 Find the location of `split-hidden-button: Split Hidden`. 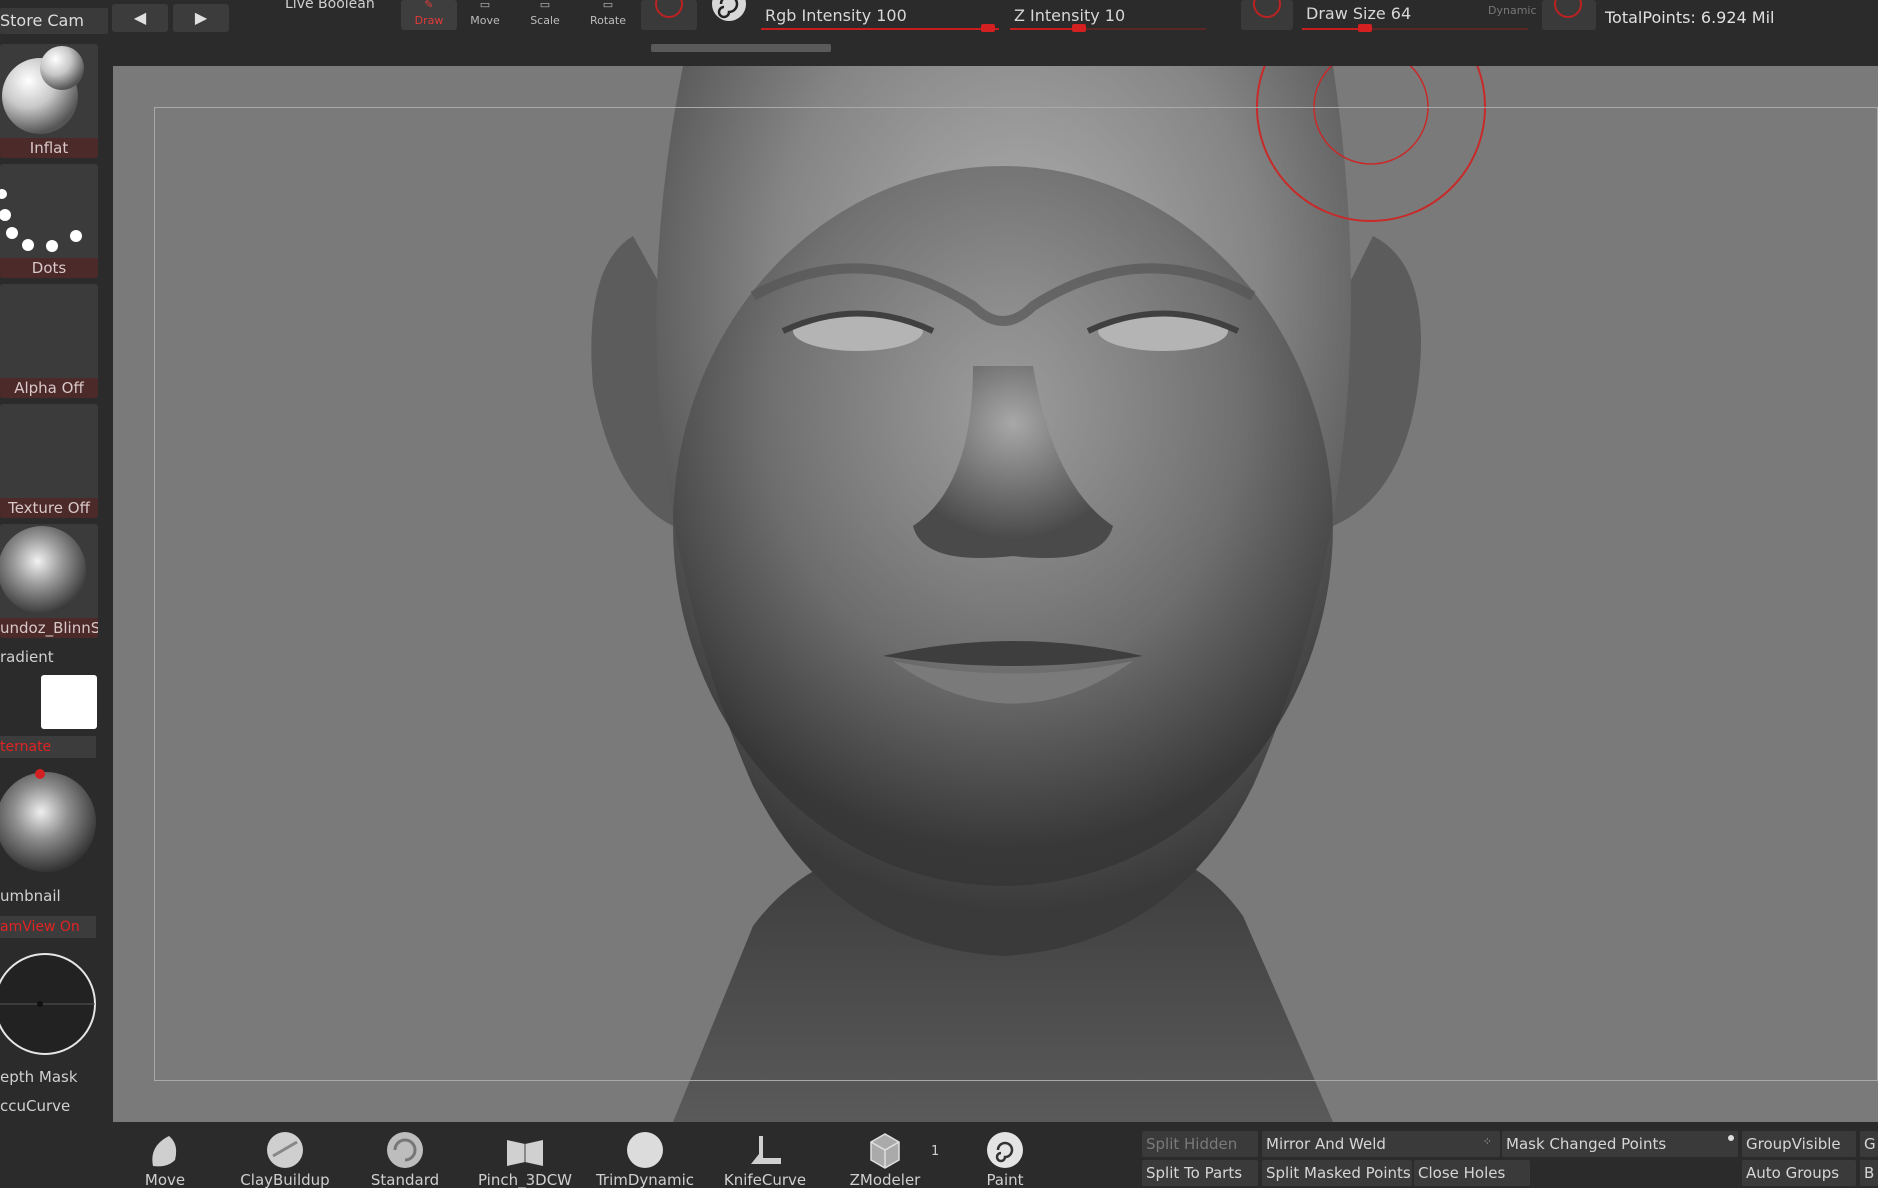

split-hidden-button: Split Hidden is located at coordinates (1200, 1144).